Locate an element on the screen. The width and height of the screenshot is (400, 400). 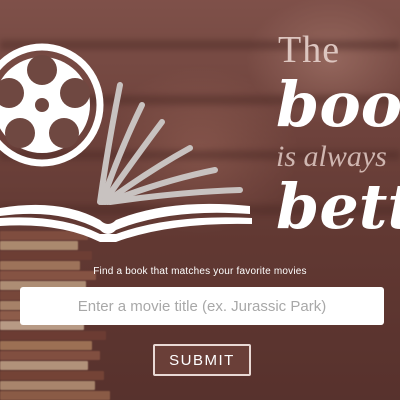
headline-better: better is located at coordinates (338, 206).